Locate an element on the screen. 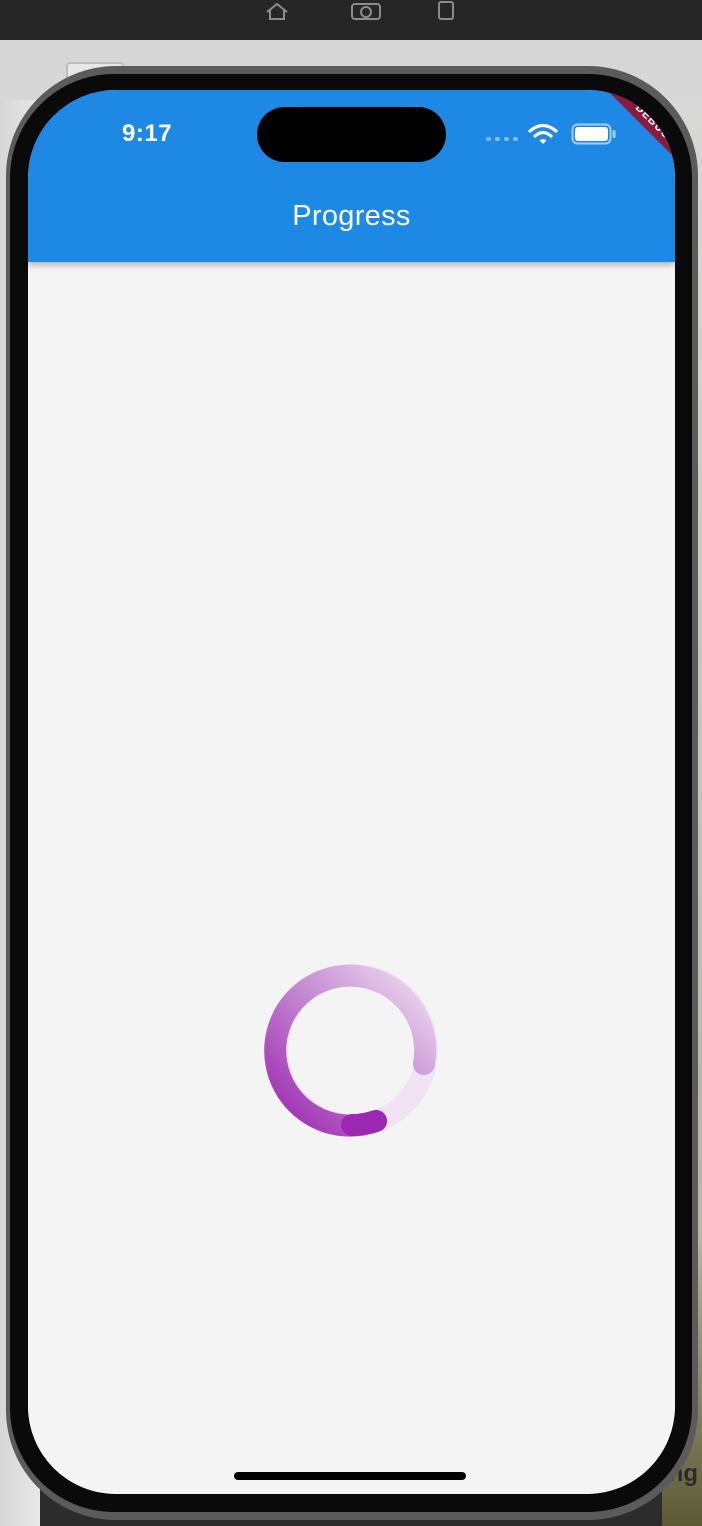 This screenshot has height=1526, width=702. page-title: Progress is located at coordinates (351, 216).